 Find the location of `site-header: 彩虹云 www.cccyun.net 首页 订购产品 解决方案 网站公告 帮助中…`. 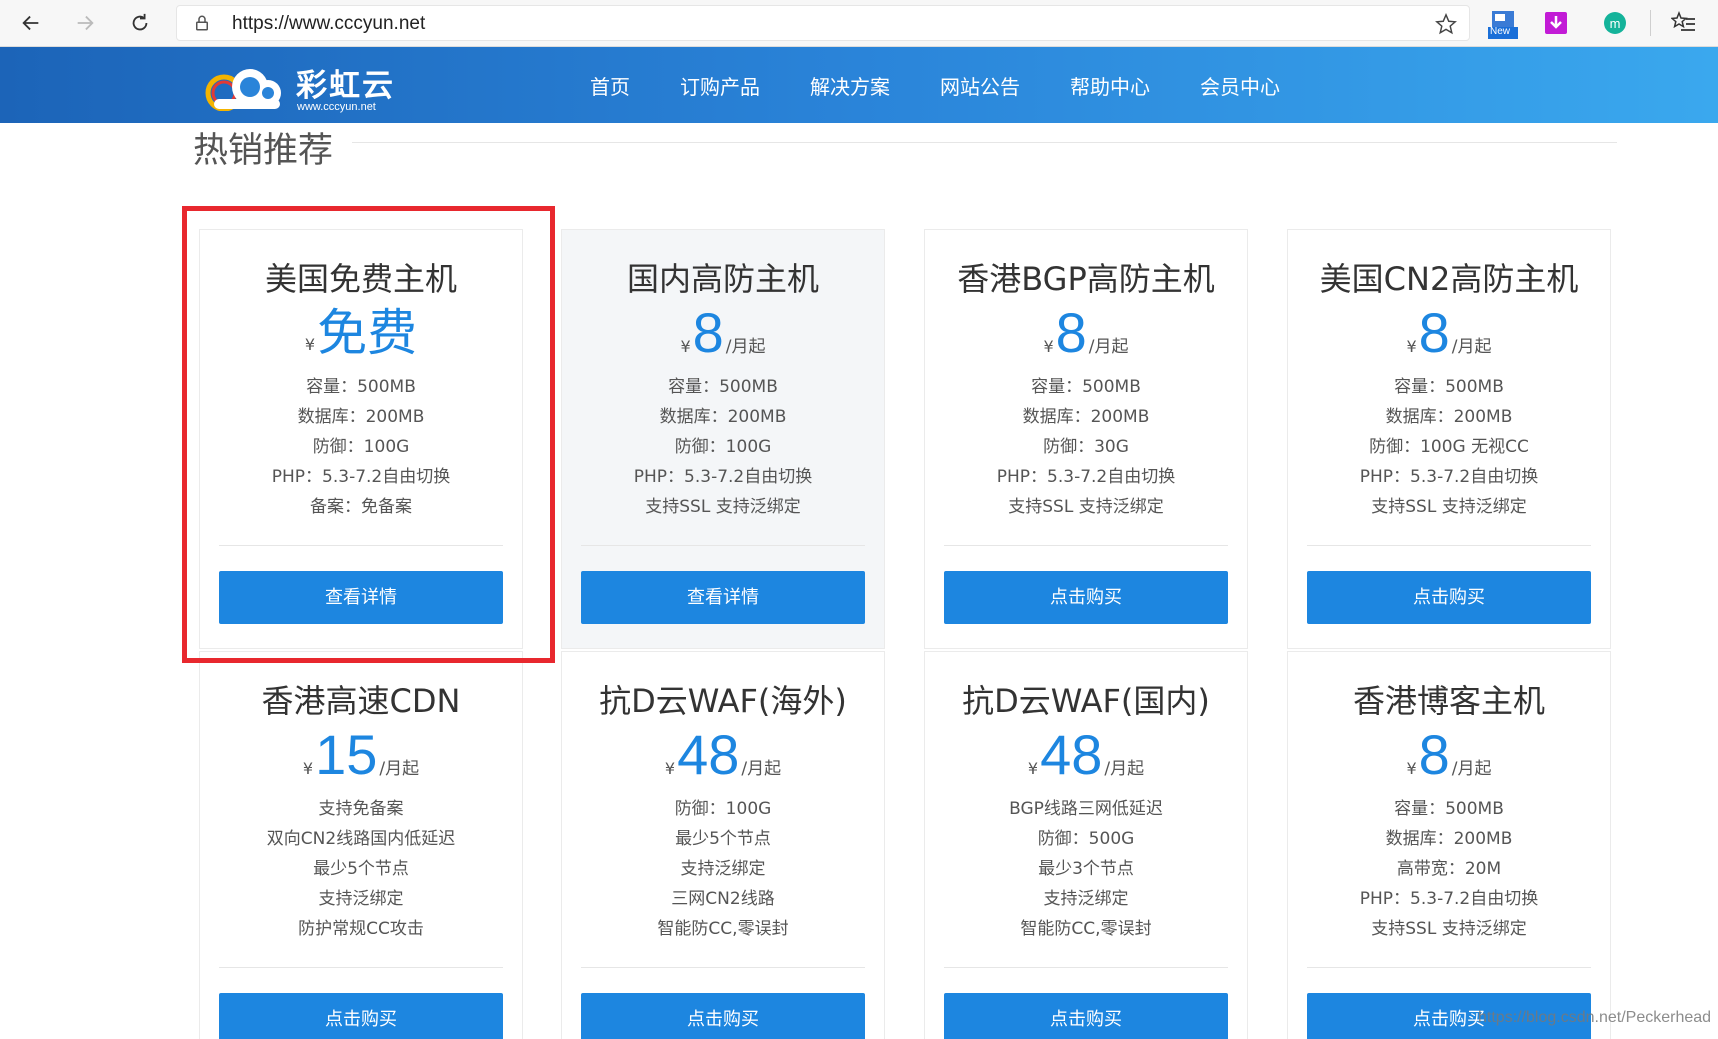

site-header: 彩虹云 www.cccyun.net 首页 订购产品 解决方案 网站公告 帮助中… is located at coordinates (859, 85).